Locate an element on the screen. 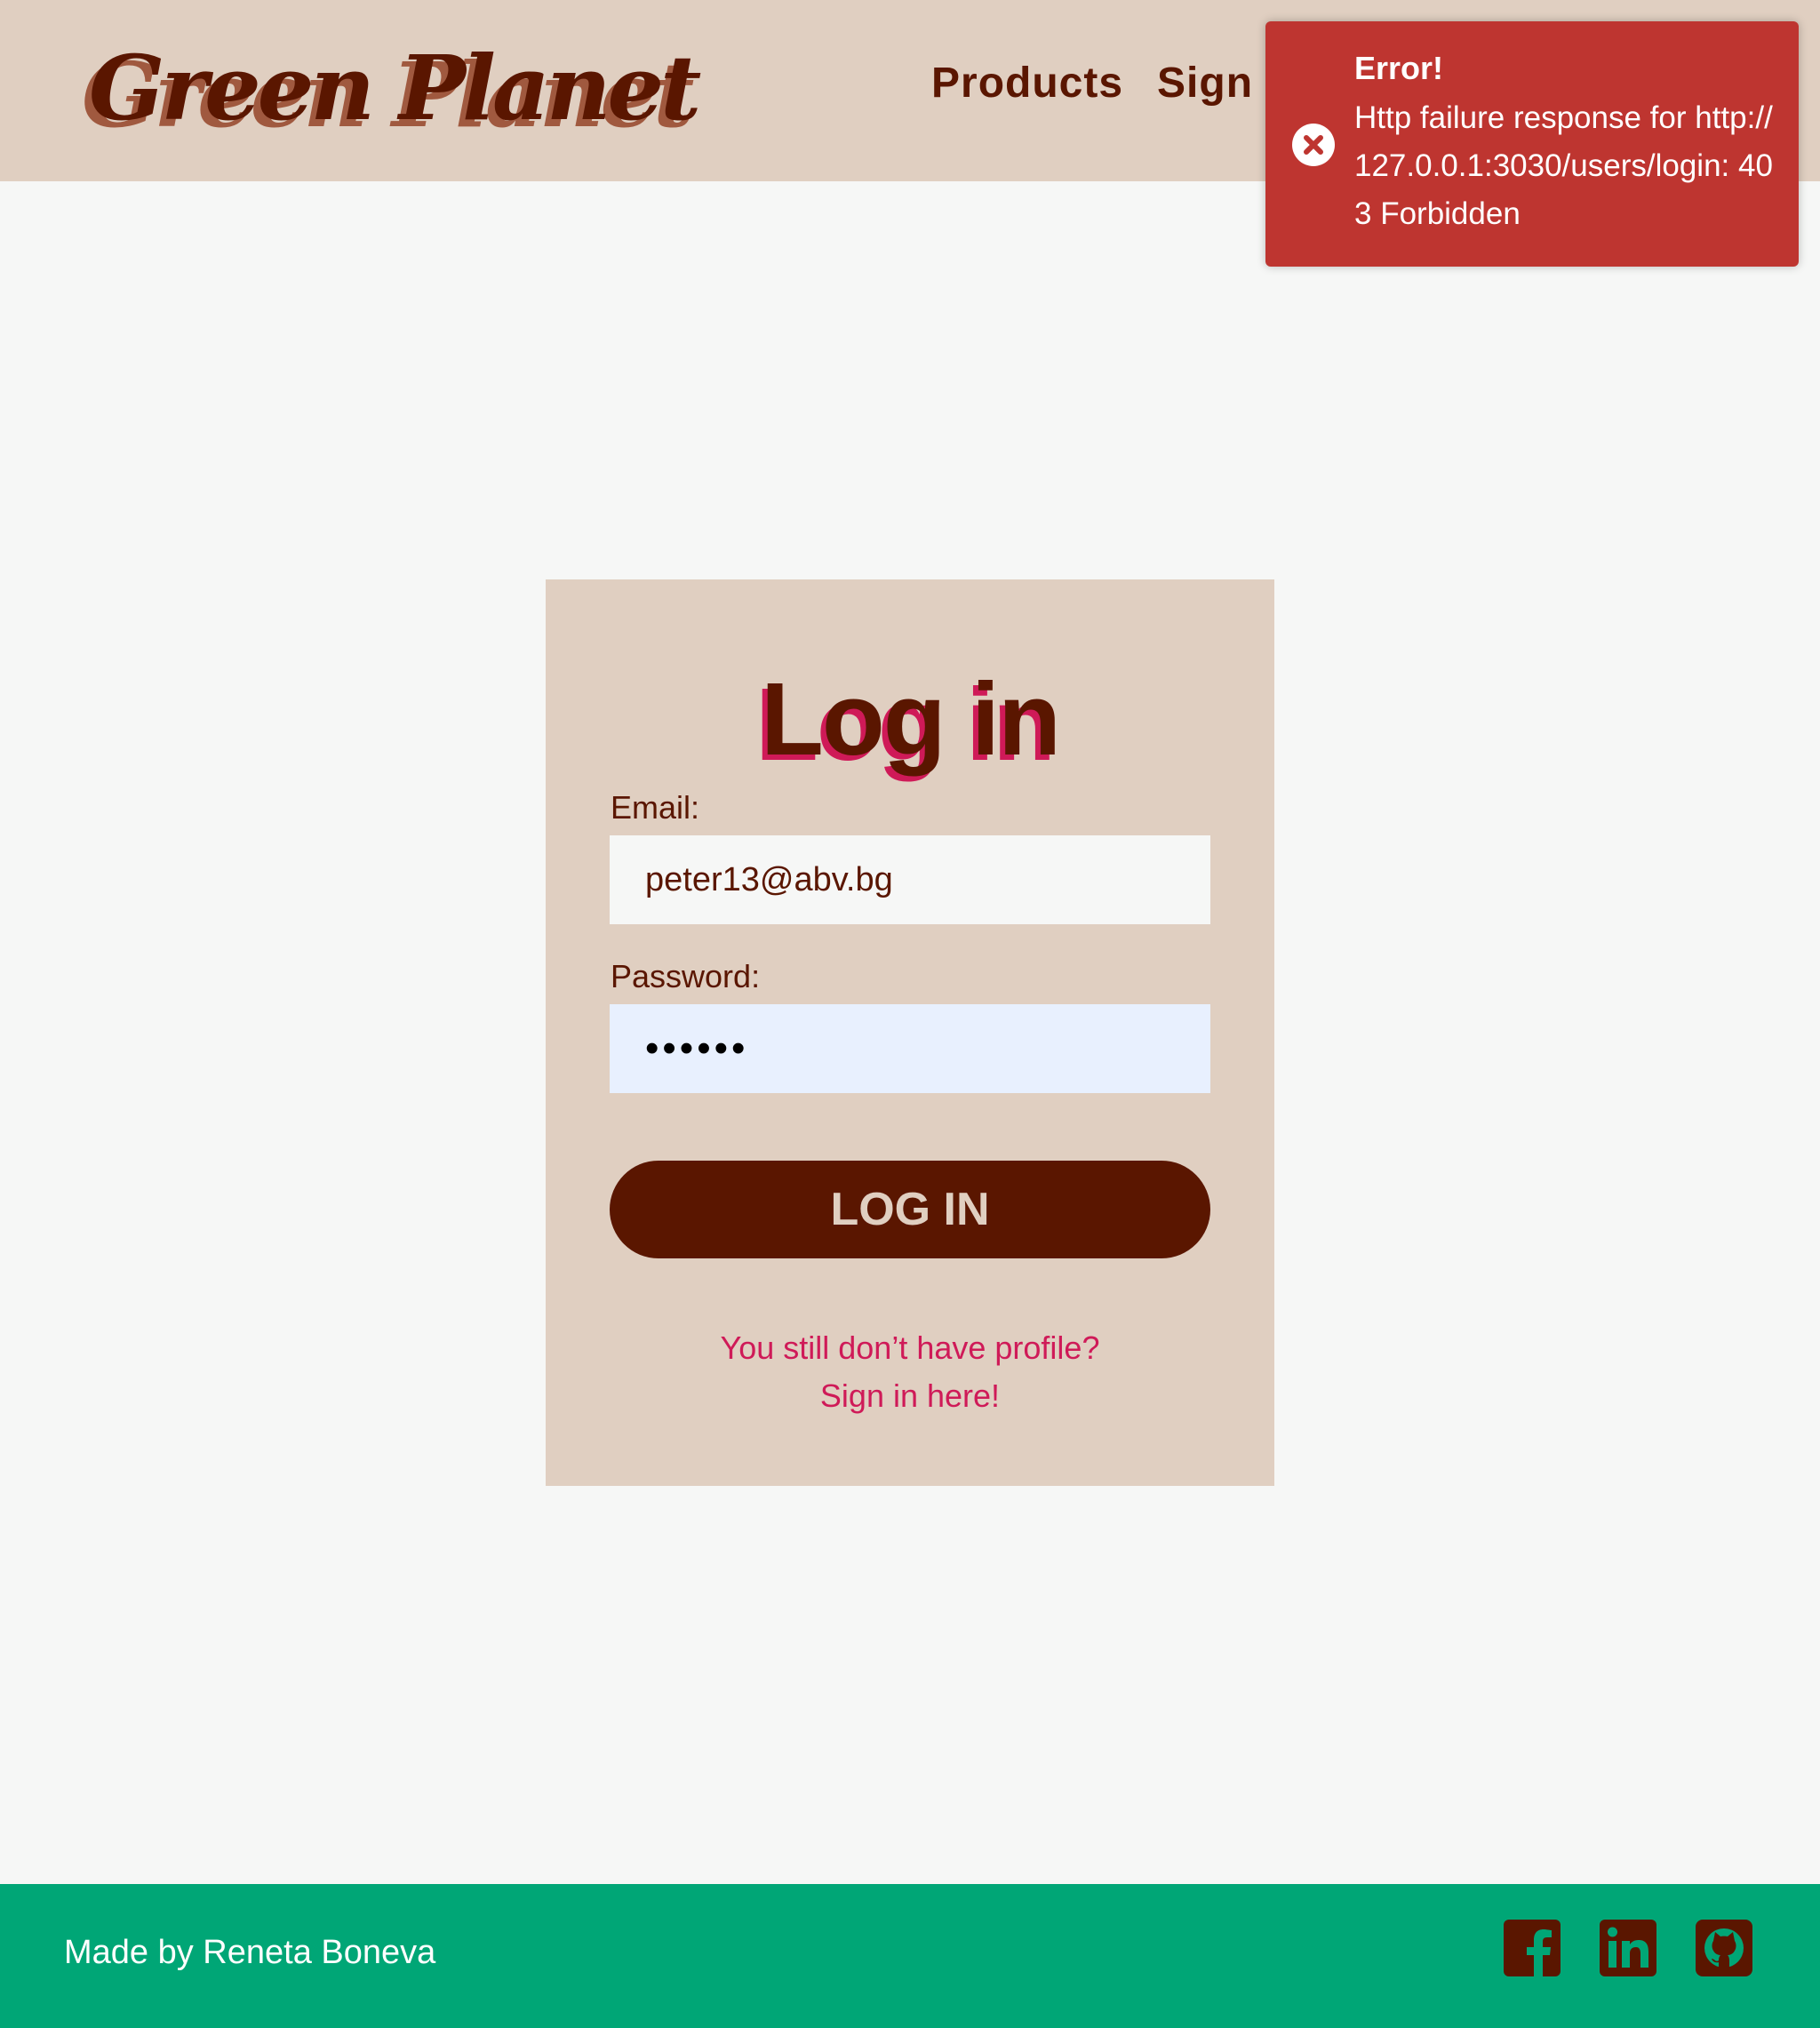 The image size is (1820, 2028). site-footer: Made by Reneta Boneva is located at coordinates (910, 1956).